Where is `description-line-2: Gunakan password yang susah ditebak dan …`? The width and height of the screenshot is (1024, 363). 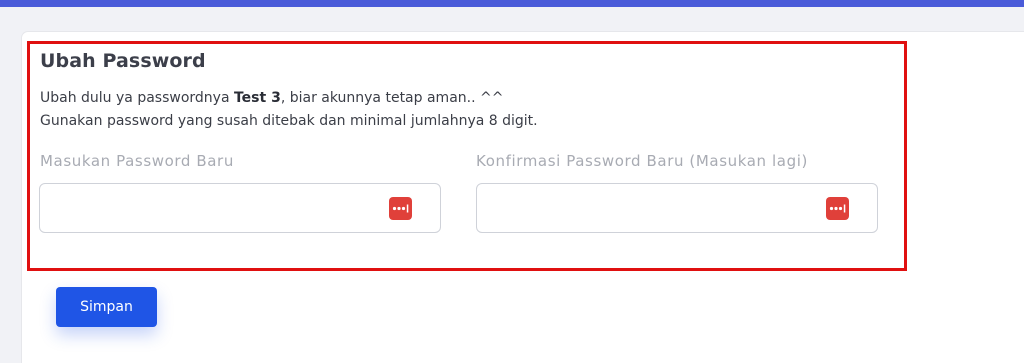
description-line-2: Gunakan password yang susah ditebak dan … is located at coordinates (289, 121).